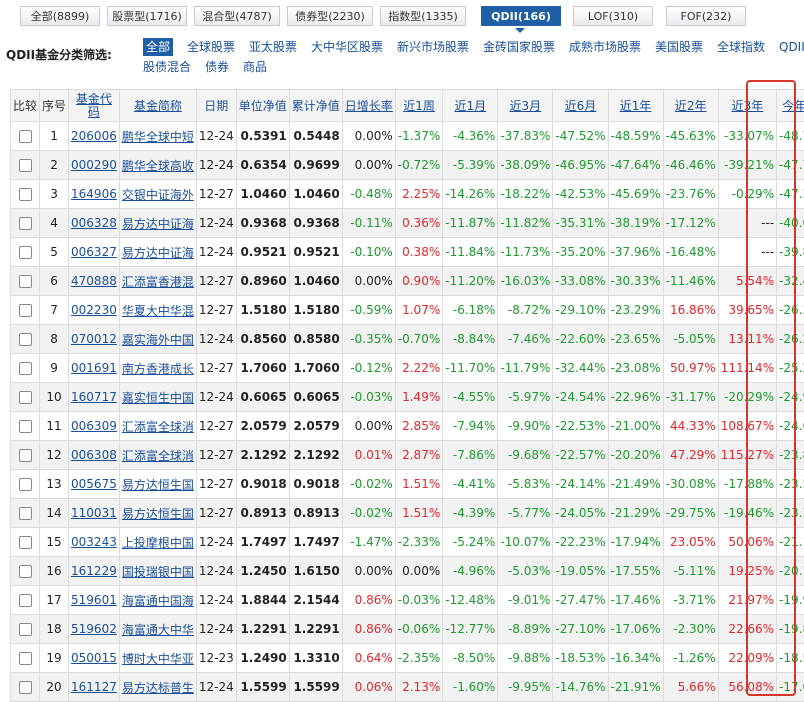 The height and width of the screenshot is (702, 804). Describe the element at coordinates (741, 47) in the screenshot. I see `filter-global-index: 全球指数` at that location.